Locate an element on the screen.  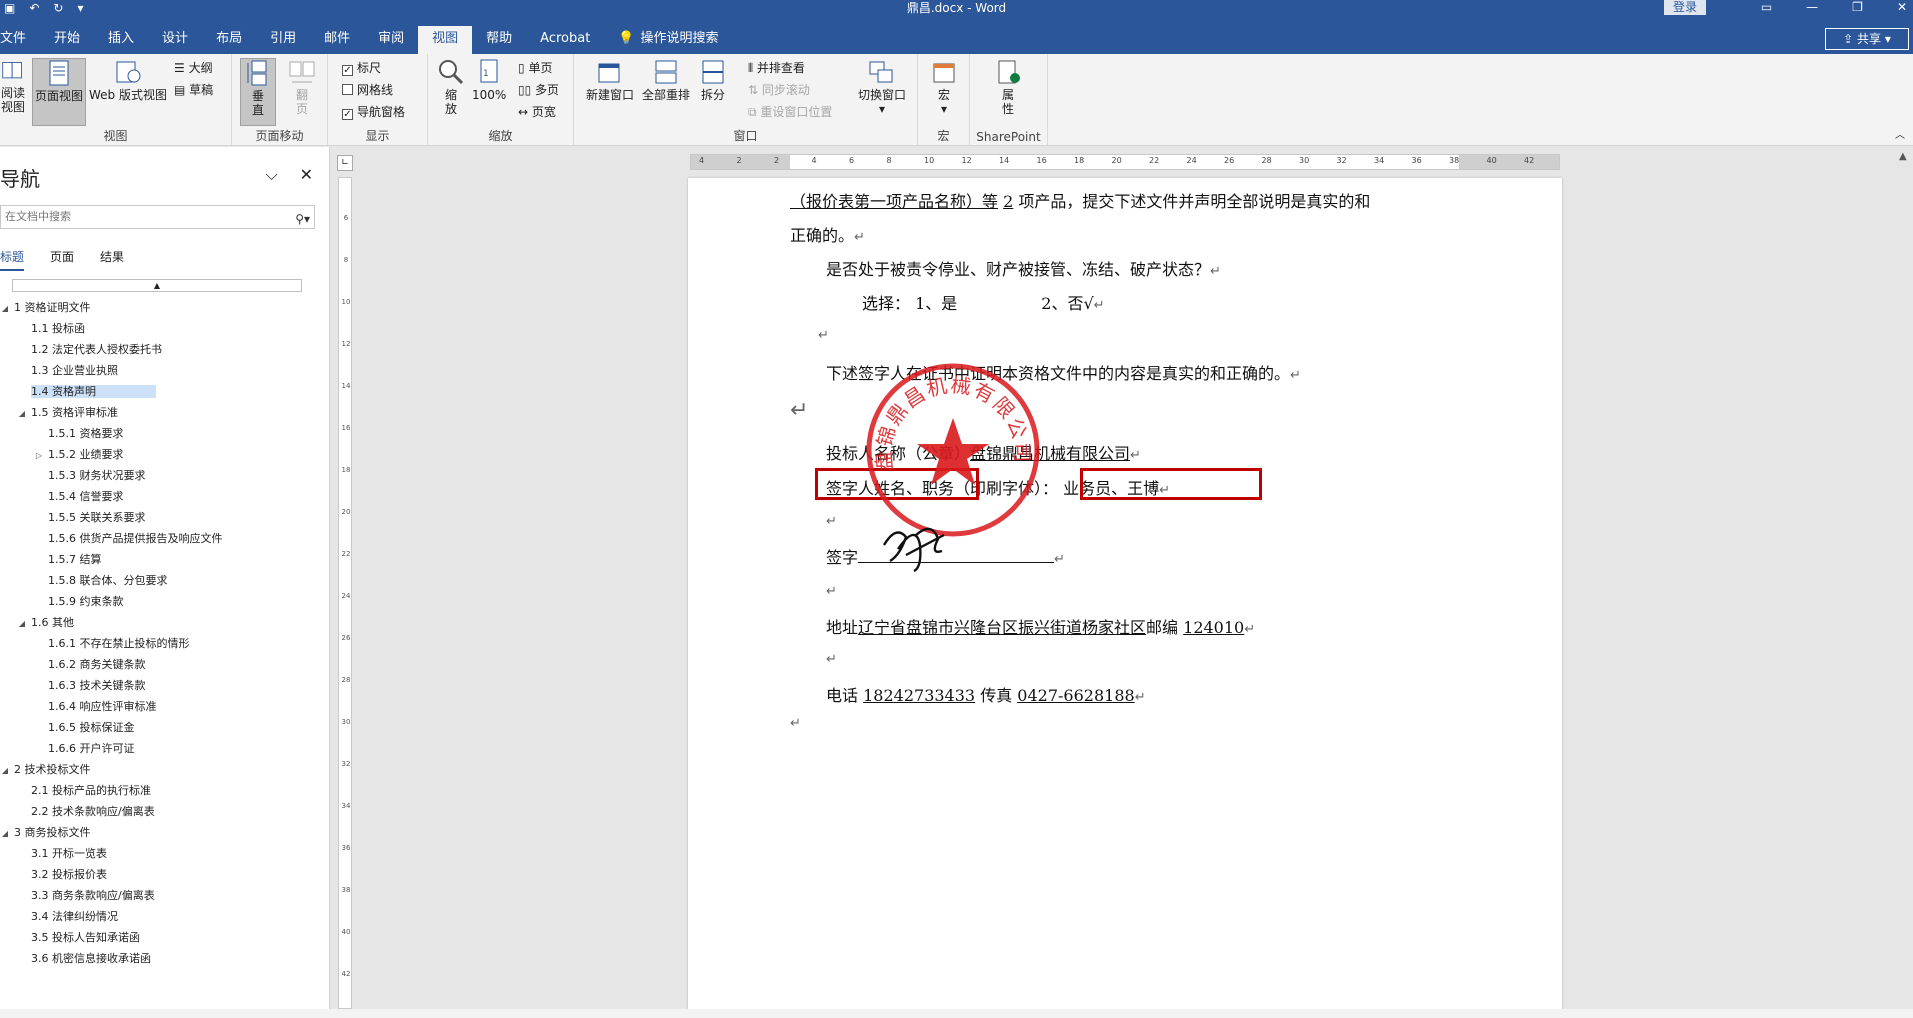
doc-question: 是否处于被责令停业、财产被接管、冻结、破产状态？↵ is located at coordinates (1023, 268).